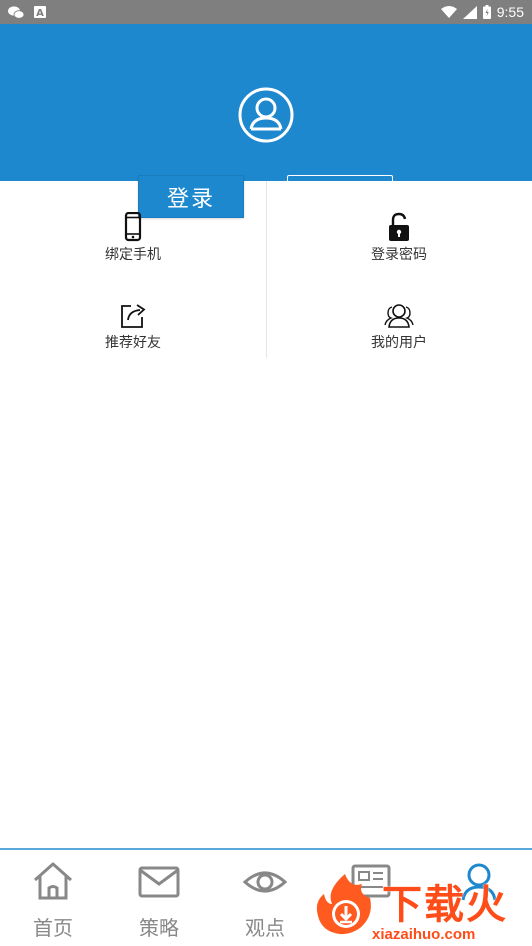 The height and width of the screenshot is (946, 532). What do you see at coordinates (159, 882) in the screenshot?
I see `mail-icon` at bounding box center [159, 882].